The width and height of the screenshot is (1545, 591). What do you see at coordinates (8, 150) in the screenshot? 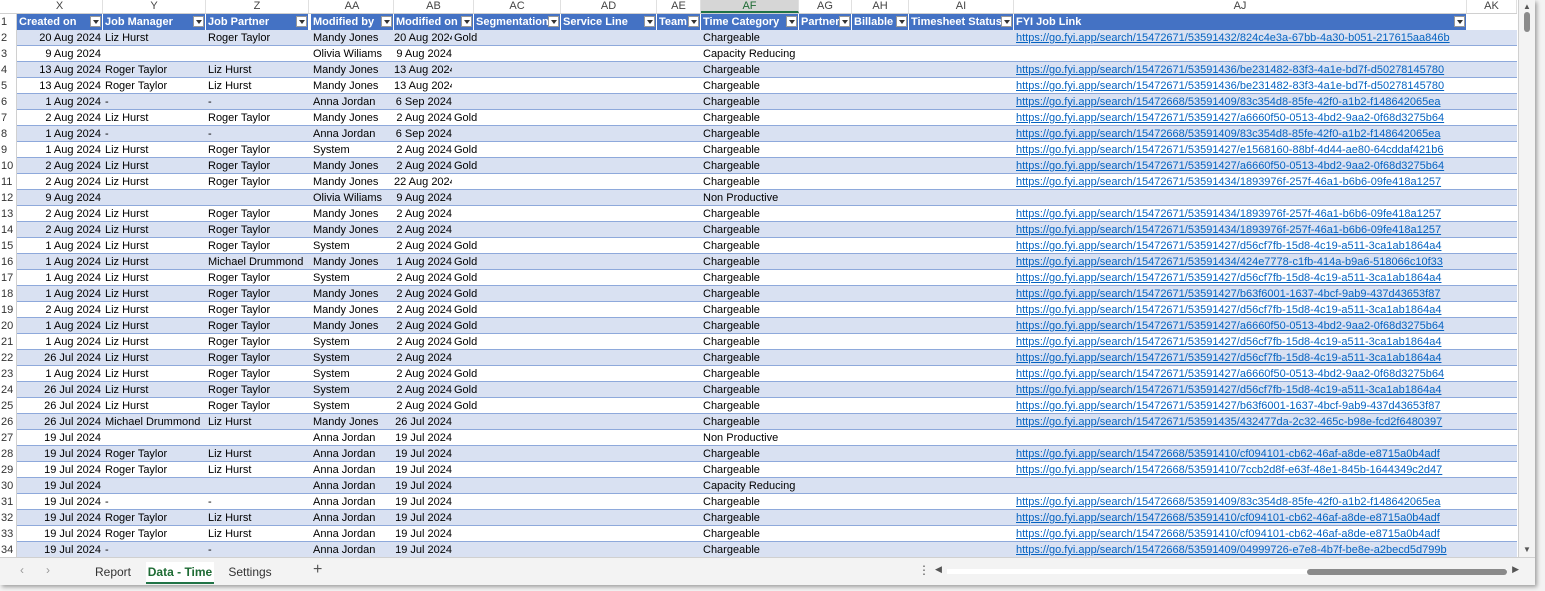
I see `row-number: 9` at bounding box center [8, 150].